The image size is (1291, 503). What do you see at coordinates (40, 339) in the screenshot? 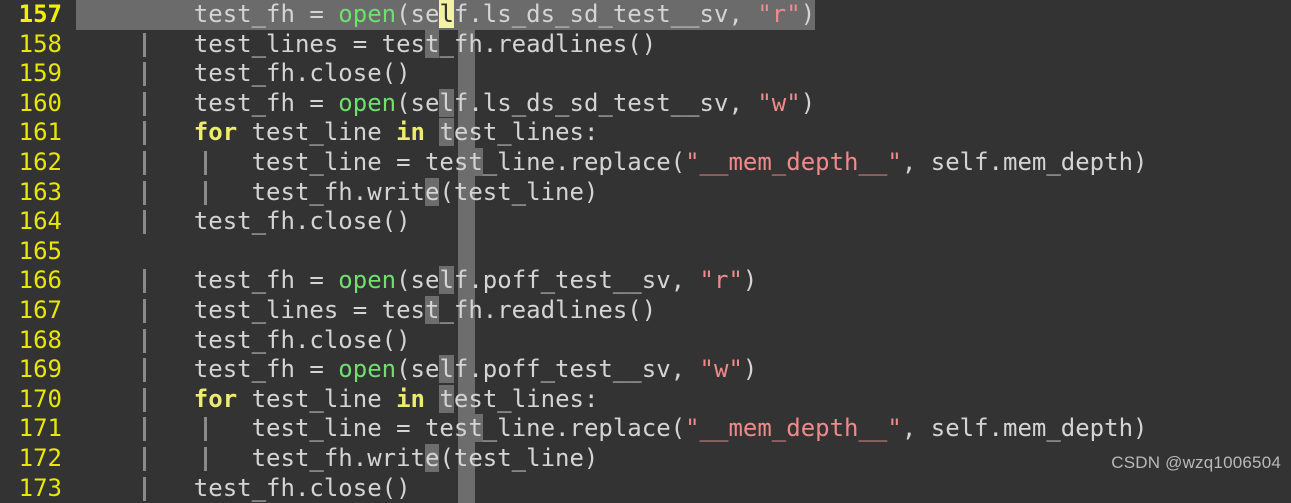
I see `line-number: 168` at bounding box center [40, 339].